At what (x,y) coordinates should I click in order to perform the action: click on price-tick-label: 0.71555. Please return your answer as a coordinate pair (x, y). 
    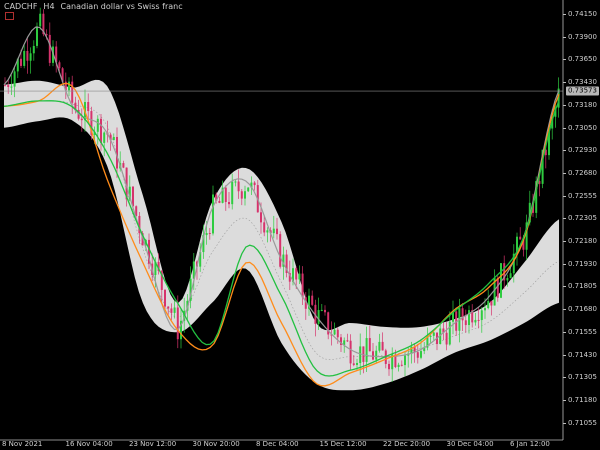
    Looking at the image, I should click on (582, 331).